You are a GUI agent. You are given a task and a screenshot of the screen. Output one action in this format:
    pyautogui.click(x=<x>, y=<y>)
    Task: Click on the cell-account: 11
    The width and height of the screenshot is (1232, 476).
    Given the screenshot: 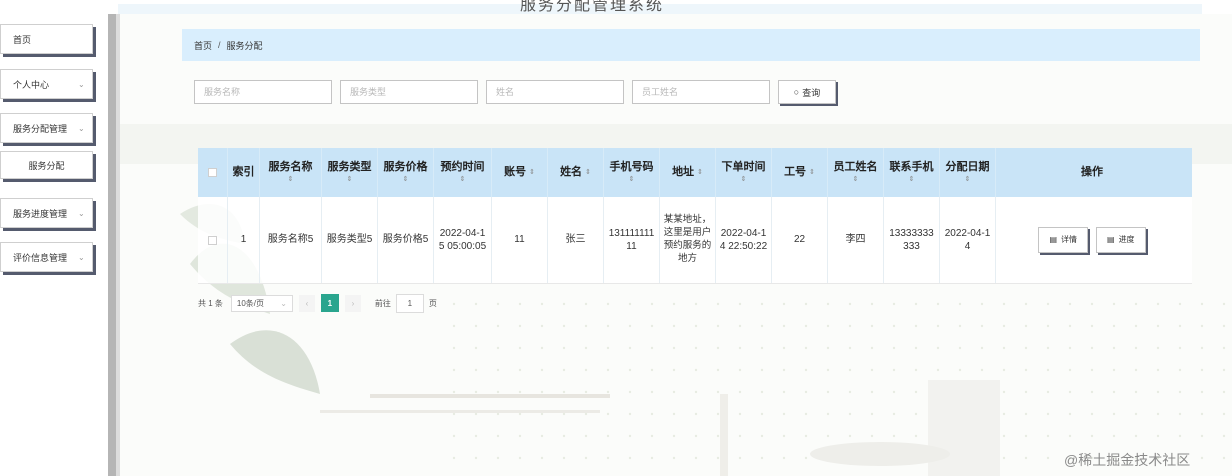 What is the action you would take?
    pyautogui.click(x=520, y=240)
    